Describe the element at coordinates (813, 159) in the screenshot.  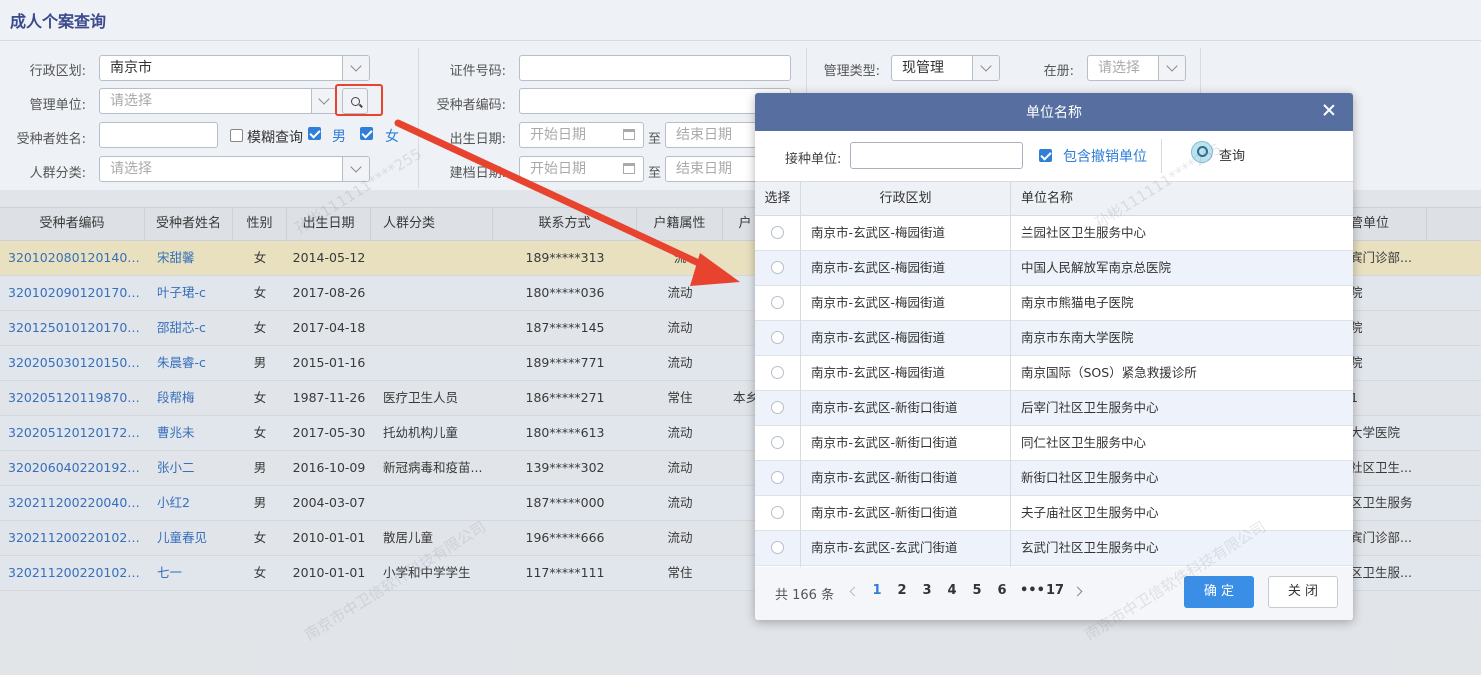
I see `vaccination-unit-label: 接种单位:` at that location.